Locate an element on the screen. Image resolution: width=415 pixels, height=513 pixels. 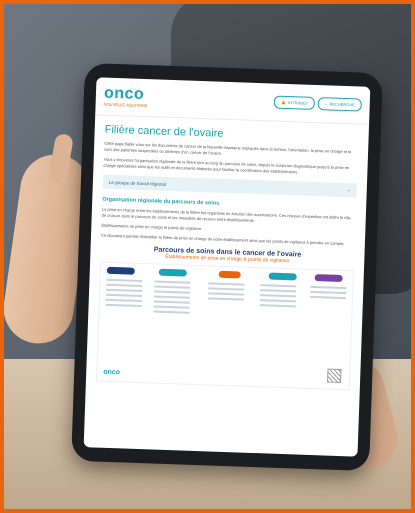
logo-text: onco is located at coordinates (124, 93).